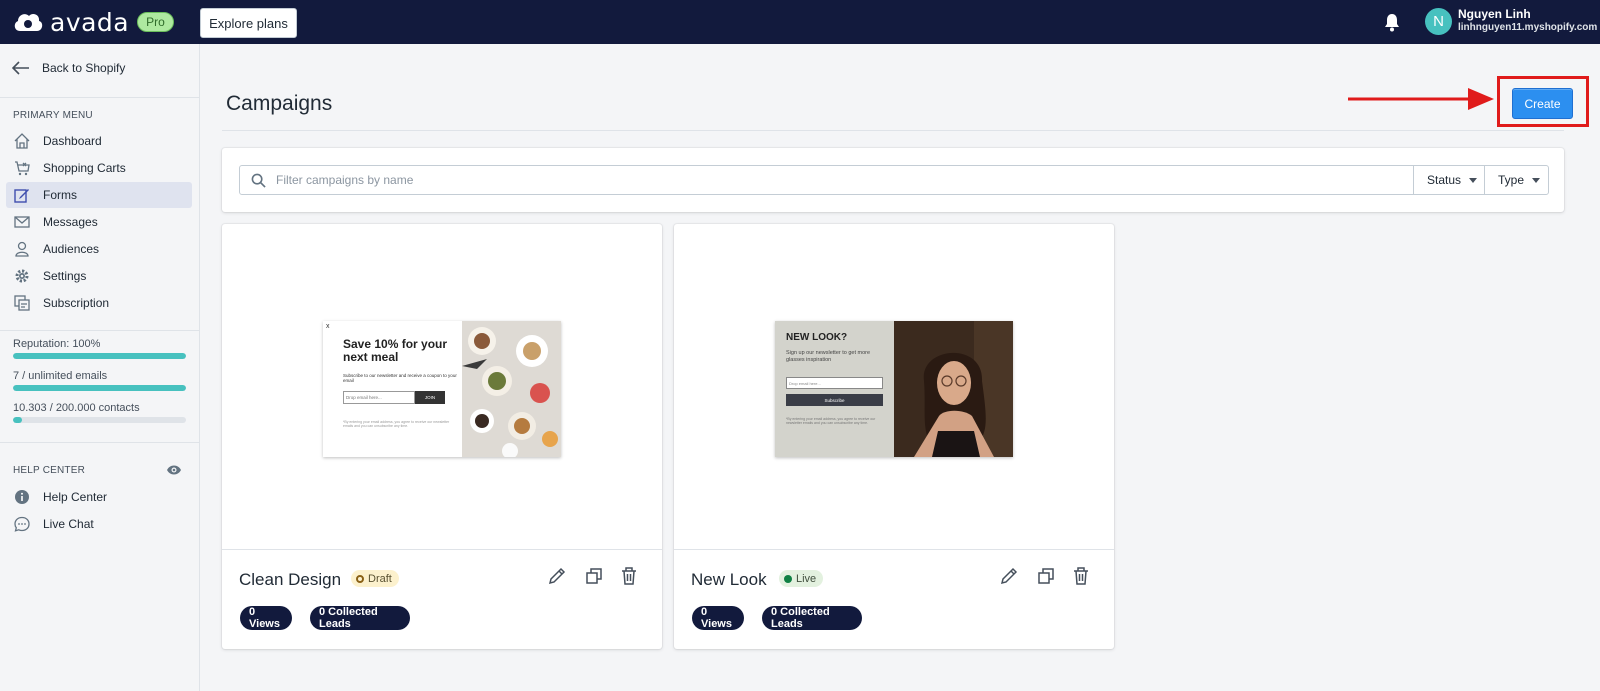 This screenshot has width=1600, height=691. I want to click on avatar: N, so click(1438, 21).